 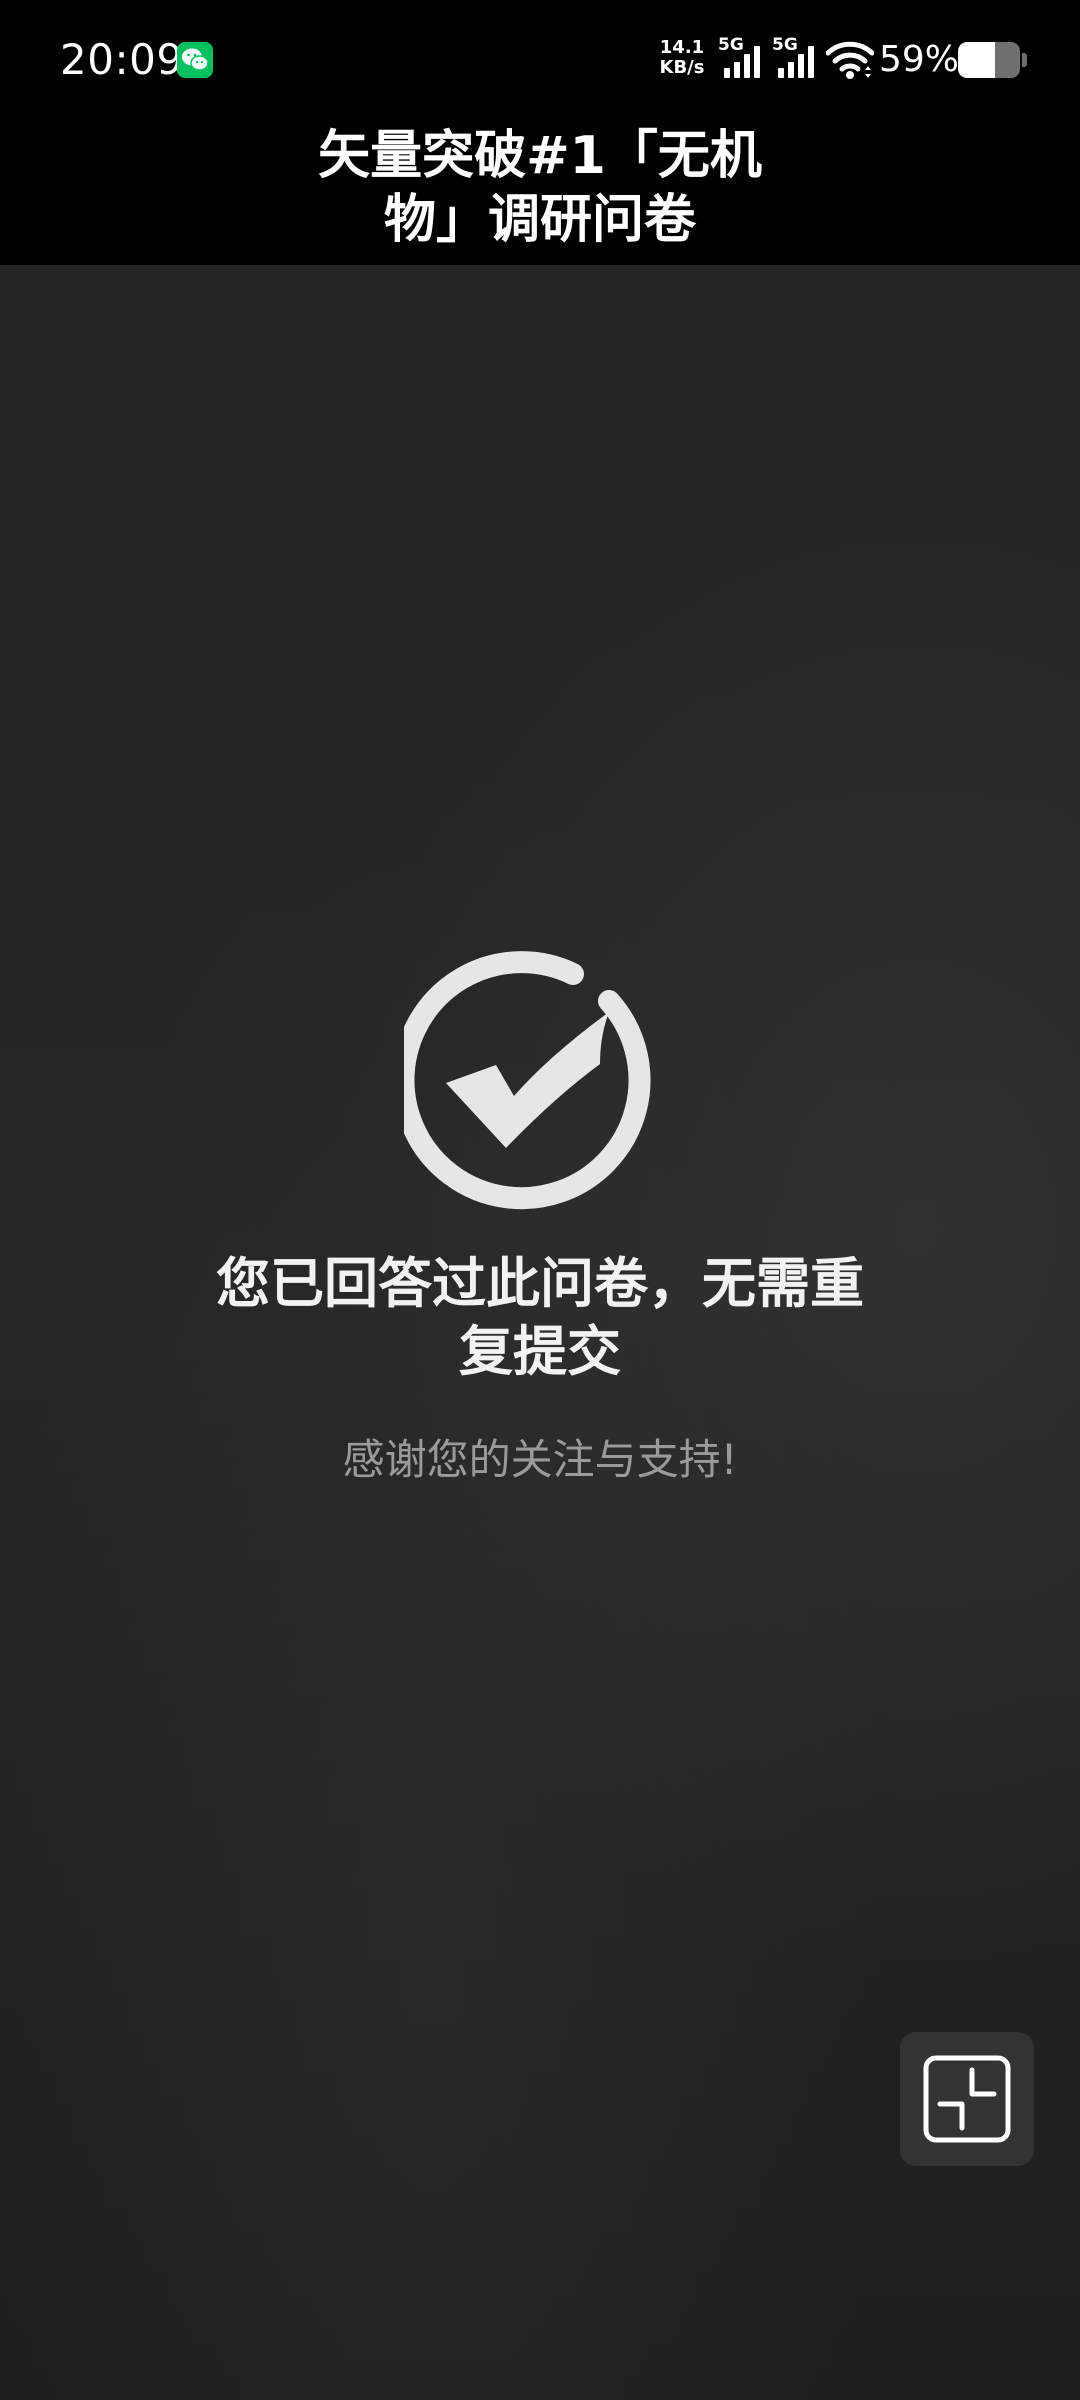 I want to click on minimize-window-button, so click(x=967, y=2099).